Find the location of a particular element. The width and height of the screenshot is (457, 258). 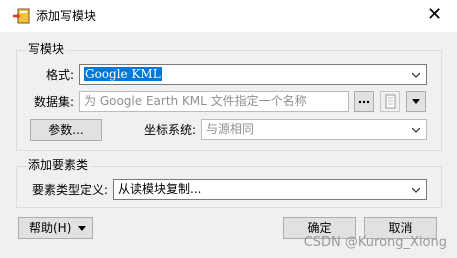

feature-type-definition-label: 要素类型定义: is located at coordinates (69, 190).